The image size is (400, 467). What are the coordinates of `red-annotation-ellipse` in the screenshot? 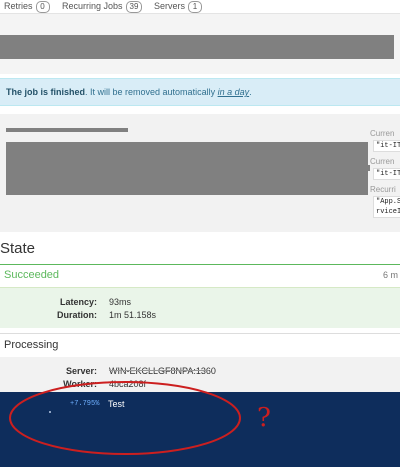 It's located at (125, 418).